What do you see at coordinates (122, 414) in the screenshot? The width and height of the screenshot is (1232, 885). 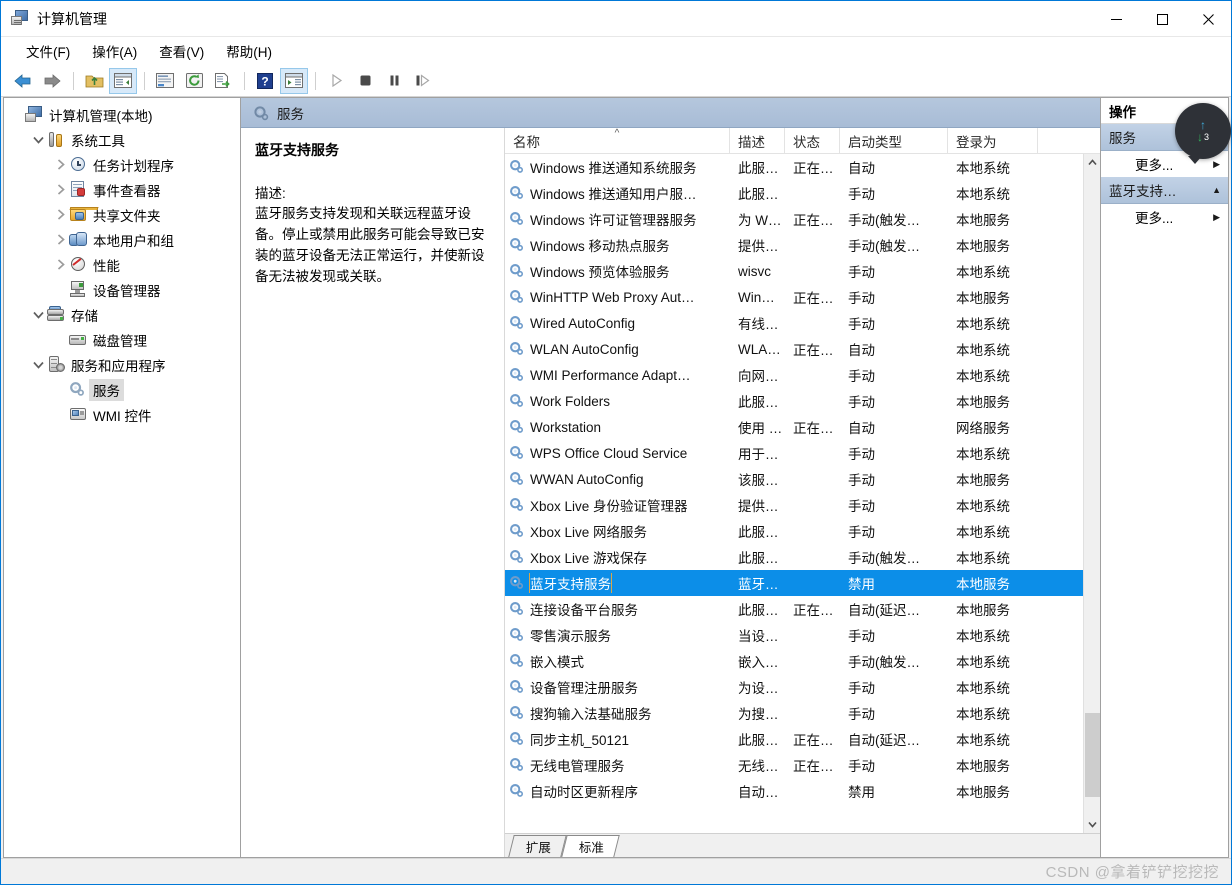 I see `tree-node-12: WMI 控件` at bounding box center [122, 414].